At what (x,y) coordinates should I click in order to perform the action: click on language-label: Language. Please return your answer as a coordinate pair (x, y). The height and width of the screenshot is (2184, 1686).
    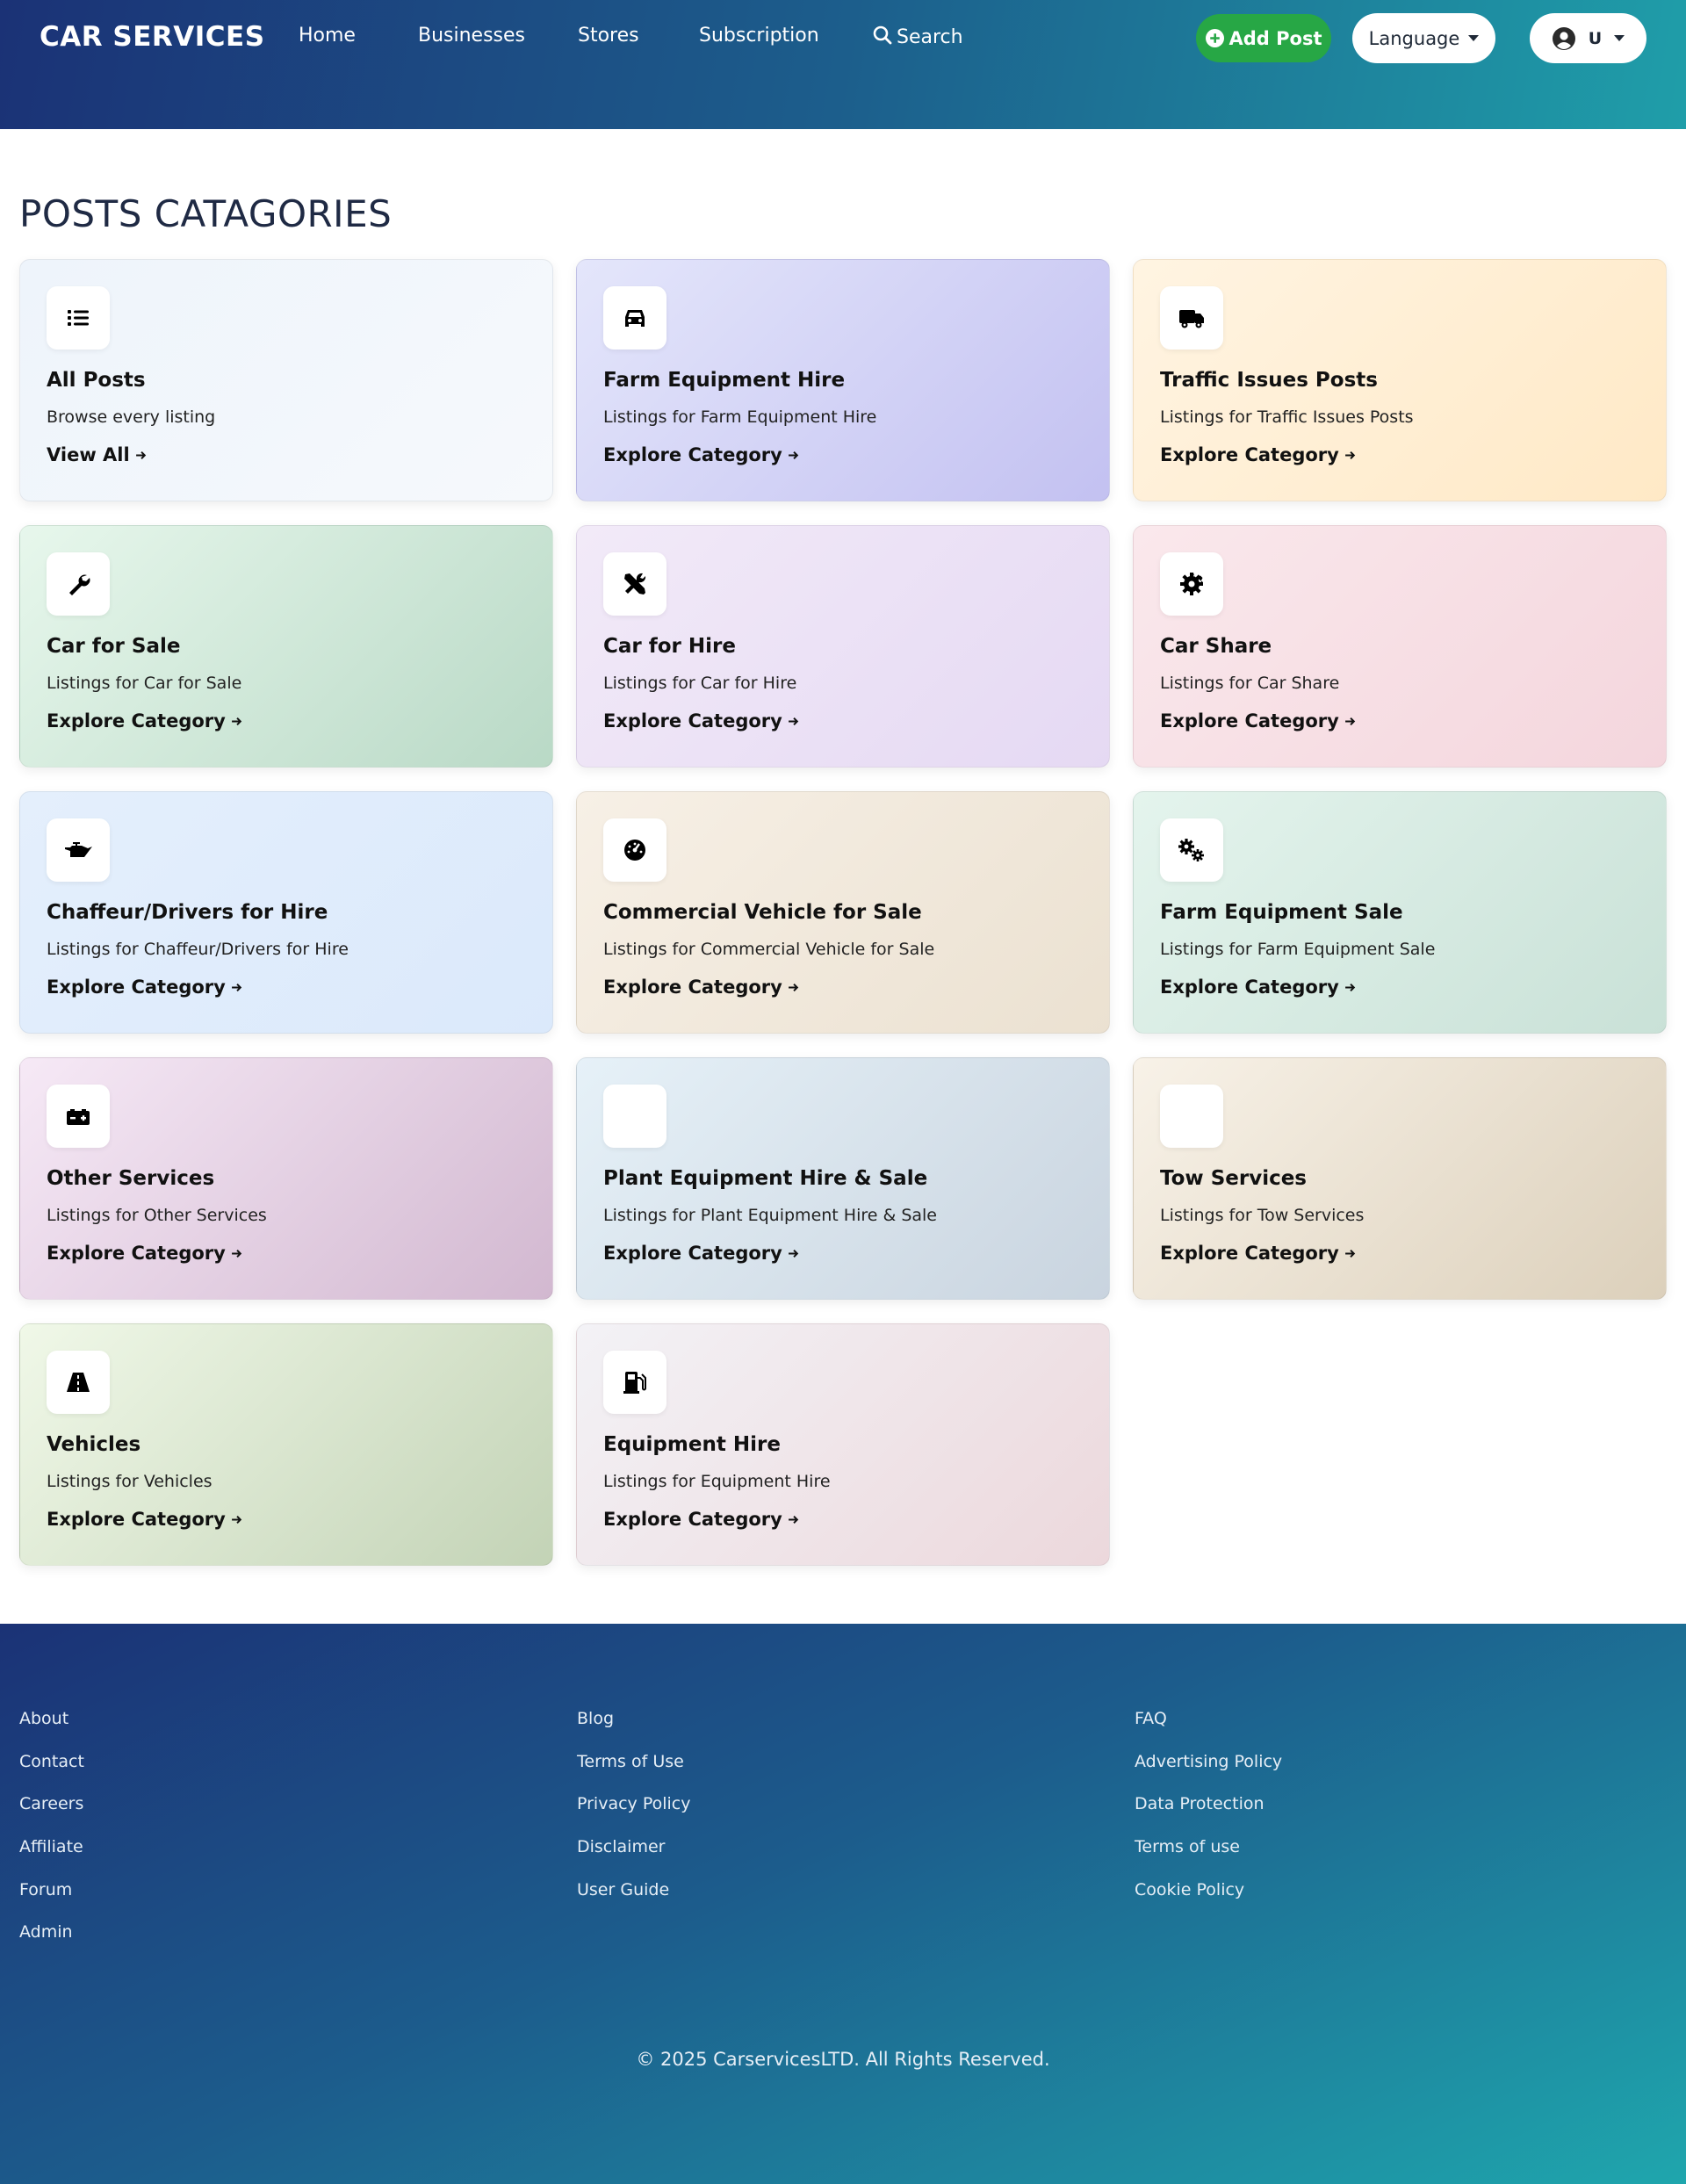
    Looking at the image, I should click on (1414, 38).